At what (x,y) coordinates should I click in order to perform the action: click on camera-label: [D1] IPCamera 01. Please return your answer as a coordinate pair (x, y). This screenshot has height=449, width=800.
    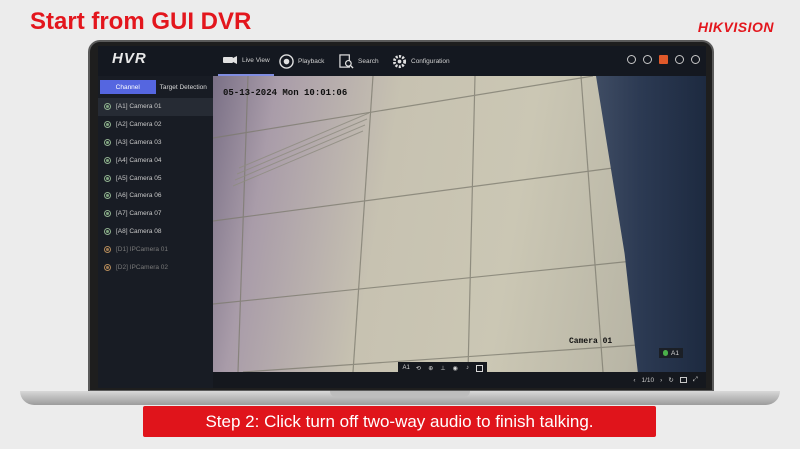
    Looking at the image, I should click on (142, 249).